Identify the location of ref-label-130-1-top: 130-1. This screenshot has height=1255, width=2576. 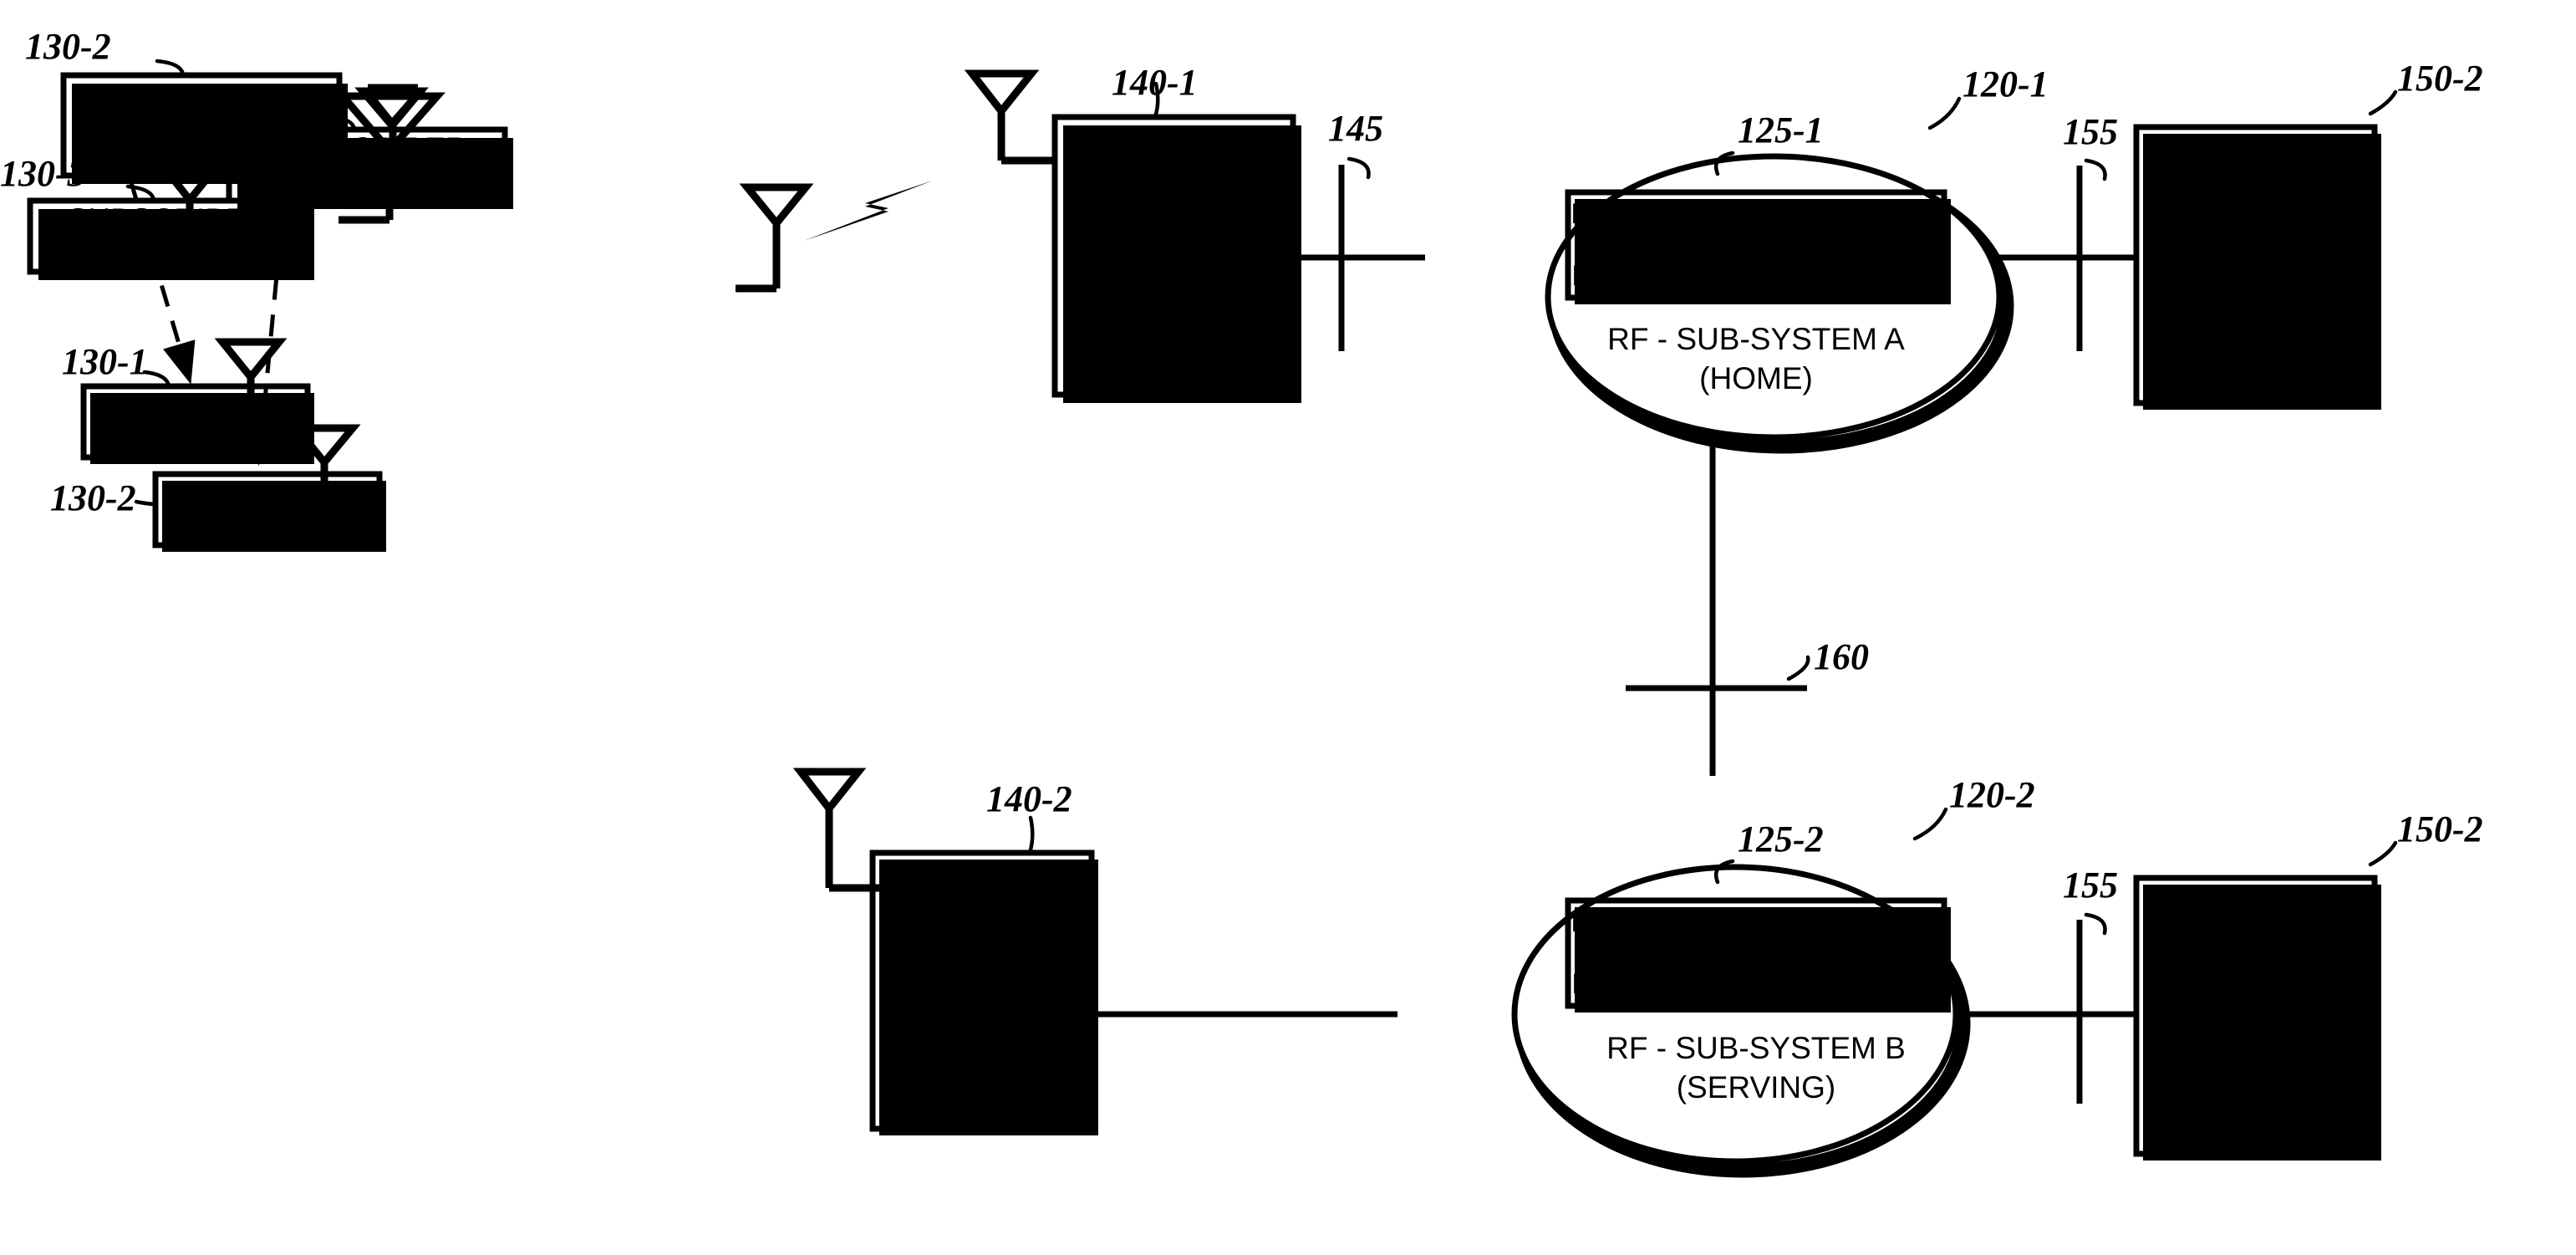
(244, 103).